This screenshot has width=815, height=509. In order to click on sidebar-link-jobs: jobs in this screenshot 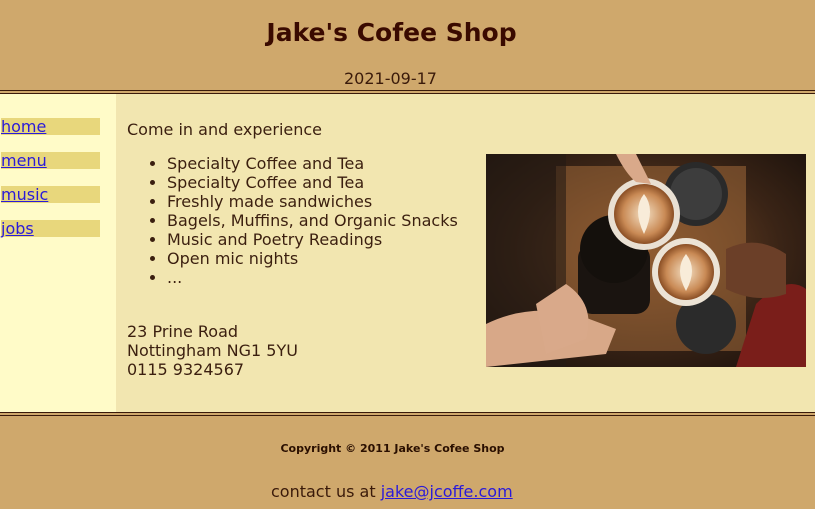, I will do `click(17, 228)`.